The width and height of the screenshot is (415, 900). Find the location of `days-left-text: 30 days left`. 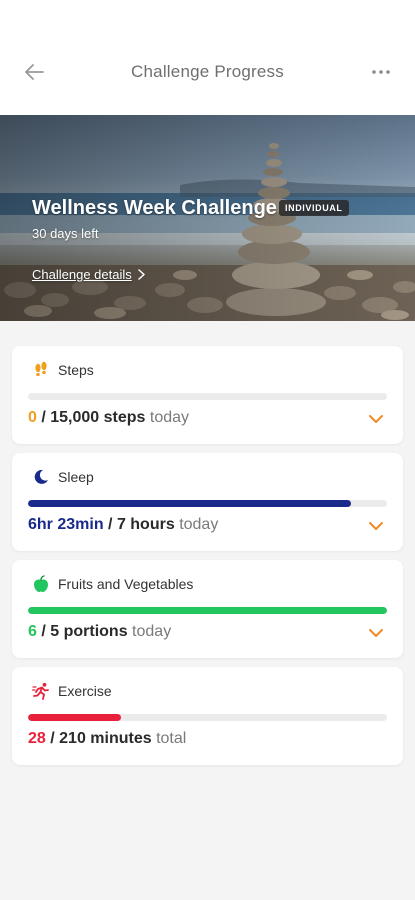

days-left-text: 30 days left is located at coordinates (65, 233).